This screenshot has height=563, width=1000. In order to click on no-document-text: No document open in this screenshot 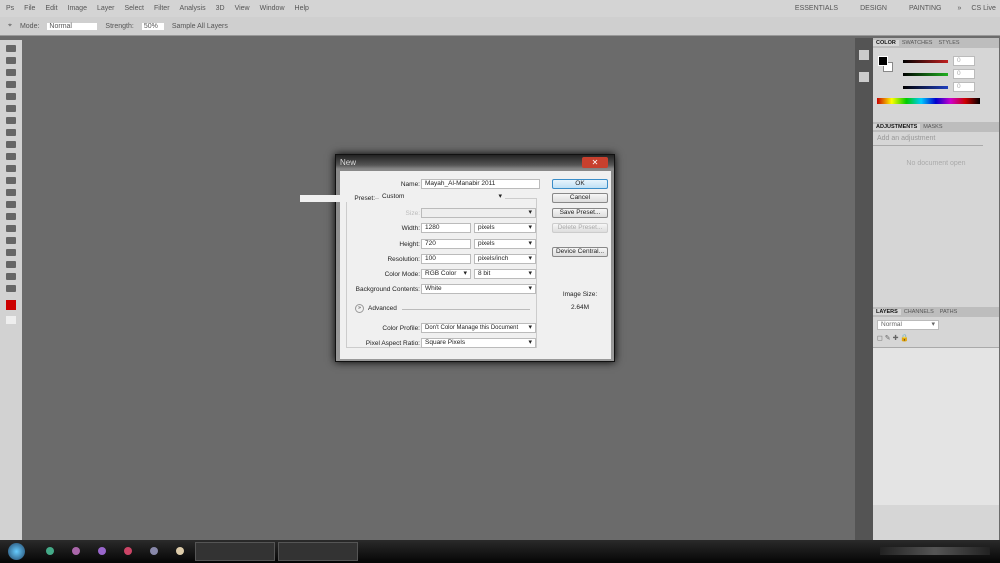, I will do `click(936, 163)`.